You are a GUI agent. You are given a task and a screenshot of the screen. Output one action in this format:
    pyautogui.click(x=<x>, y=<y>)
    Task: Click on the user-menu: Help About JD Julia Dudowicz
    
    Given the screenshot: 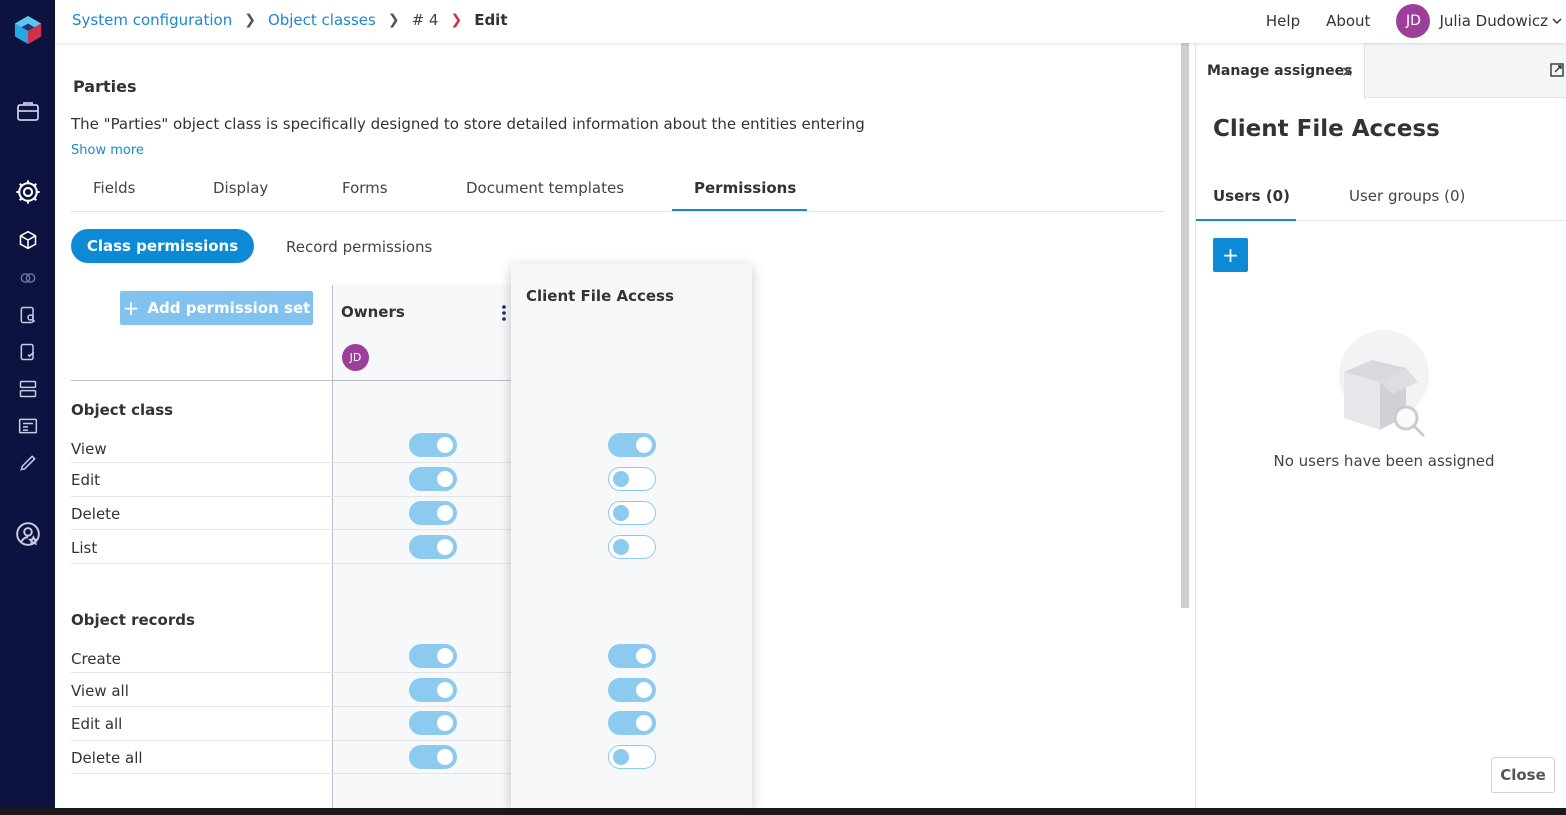 What is the action you would take?
    pyautogui.click(x=1414, y=21)
    